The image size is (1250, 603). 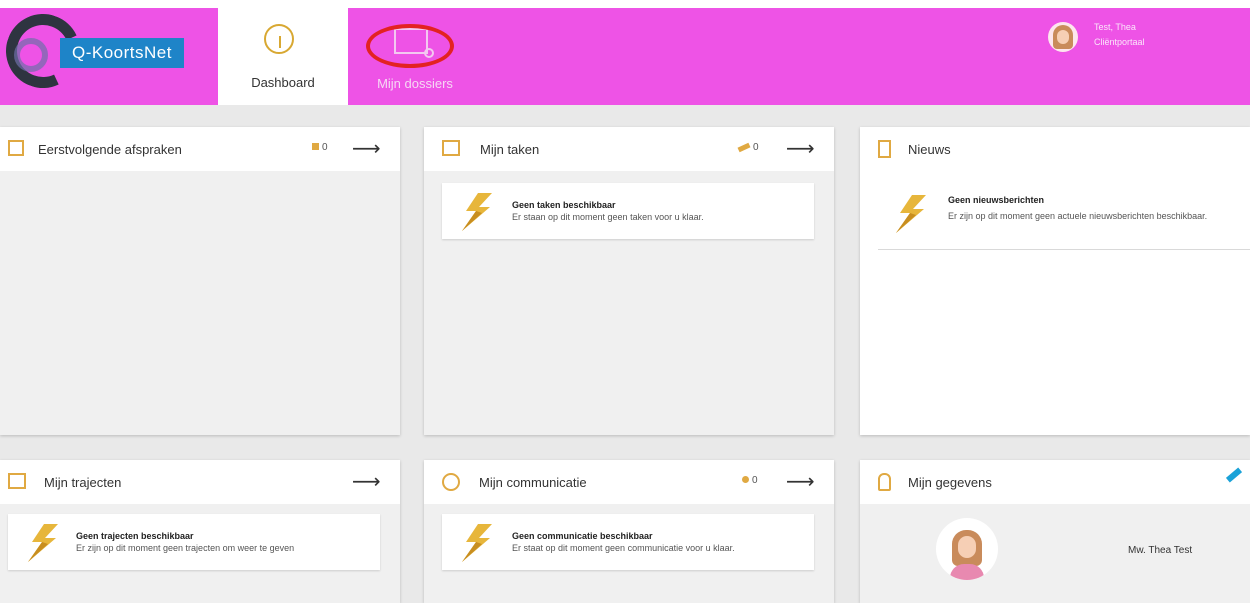 I want to click on avatar-face, so click(x=1063, y=37).